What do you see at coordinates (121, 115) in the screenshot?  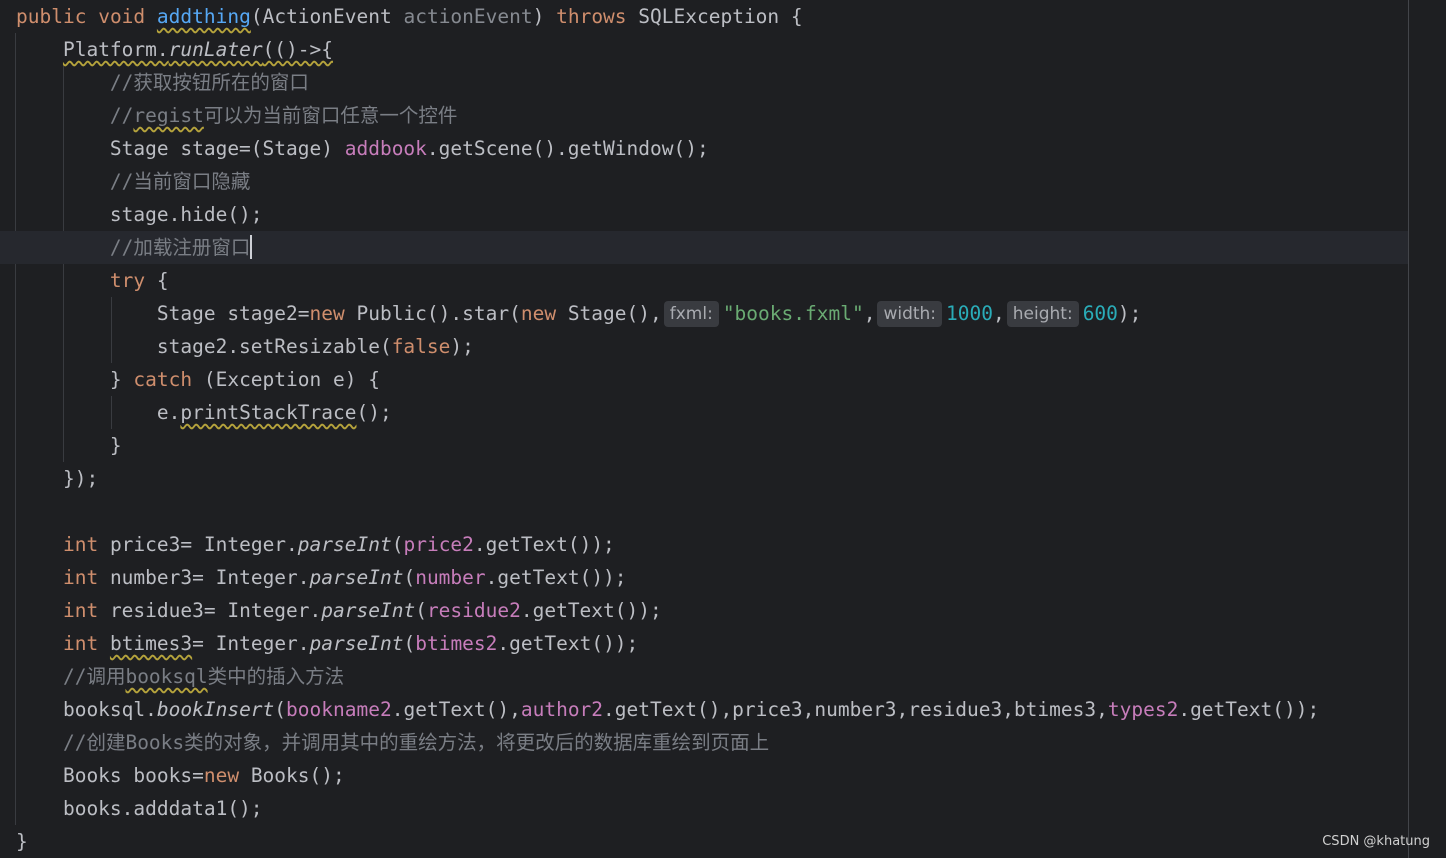 I see `code-token: //` at bounding box center [121, 115].